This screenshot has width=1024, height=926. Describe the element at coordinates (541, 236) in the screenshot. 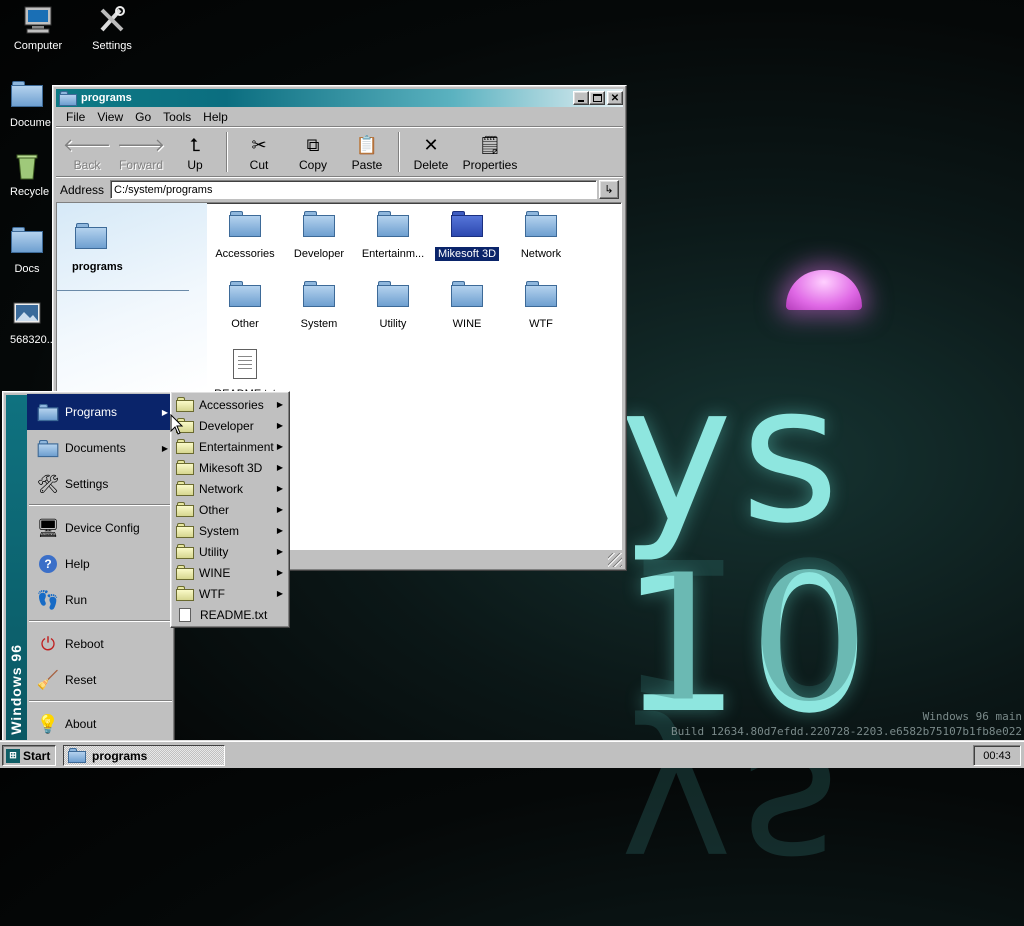

I see `folder-network: Network` at that location.